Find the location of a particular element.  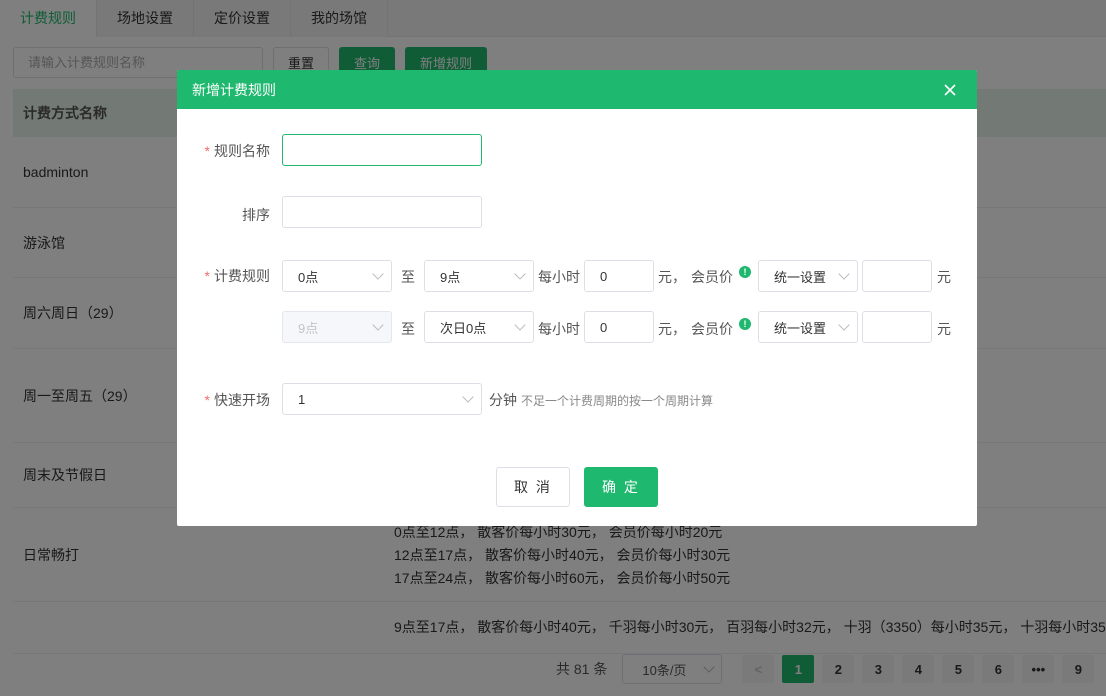

start-time-value: 0点 is located at coordinates (308, 277).